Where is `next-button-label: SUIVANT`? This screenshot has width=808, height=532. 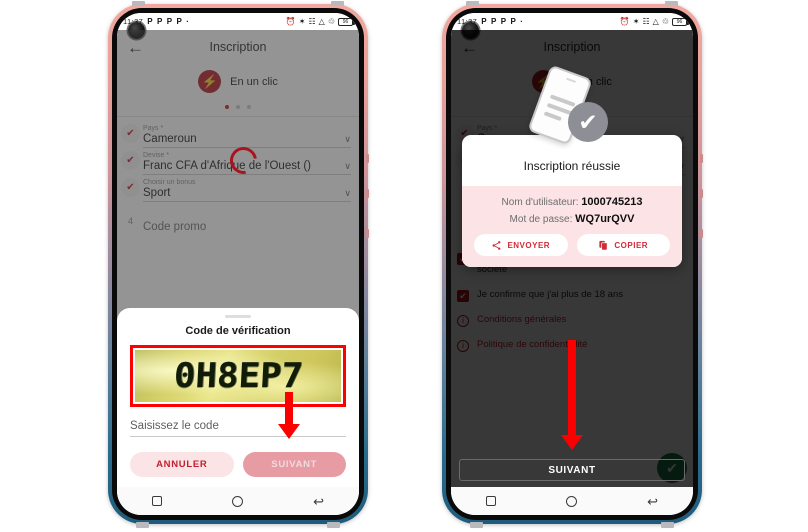
next-button-label: SUIVANT is located at coordinates (572, 470).